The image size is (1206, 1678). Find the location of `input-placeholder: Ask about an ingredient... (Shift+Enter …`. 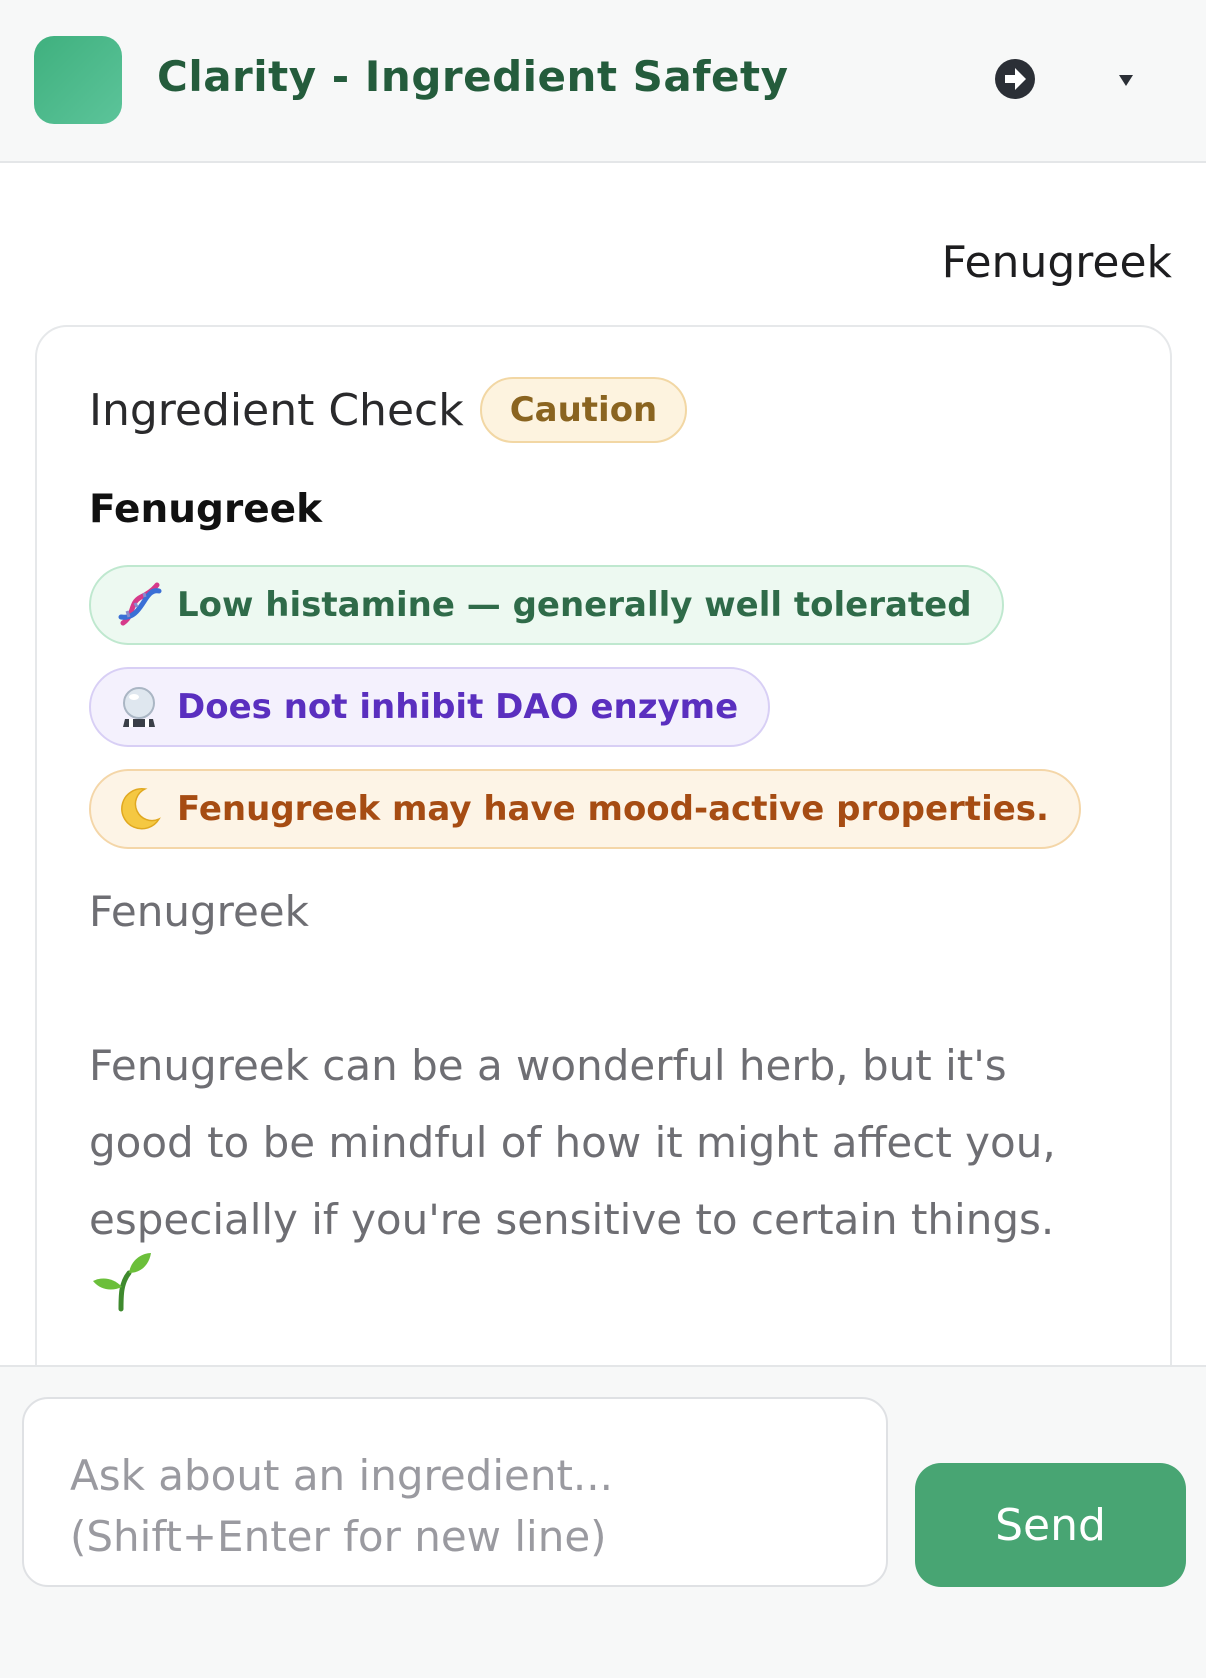

input-placeholder: Ask about an ingredient... (Shift+Enter … is located at coordinates (341, 1506).